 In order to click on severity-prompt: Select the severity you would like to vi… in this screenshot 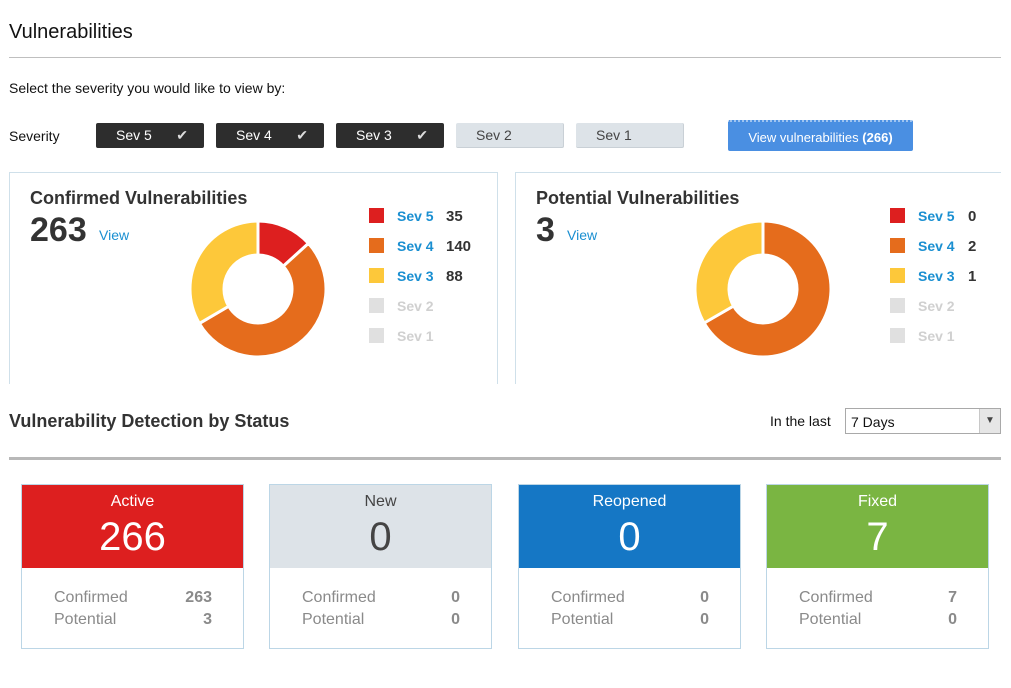, I will do `click(147, 88)`.